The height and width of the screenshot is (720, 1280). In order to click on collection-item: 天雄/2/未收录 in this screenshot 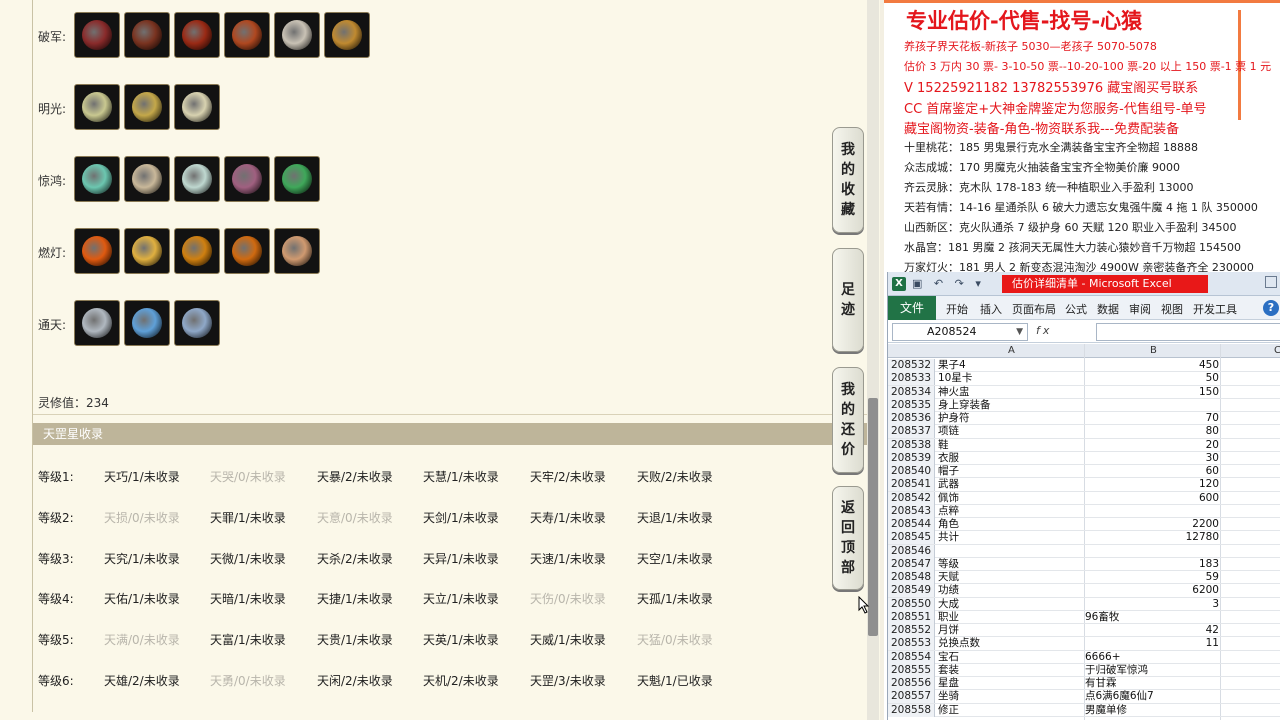, I will do `click(142, 680)`.